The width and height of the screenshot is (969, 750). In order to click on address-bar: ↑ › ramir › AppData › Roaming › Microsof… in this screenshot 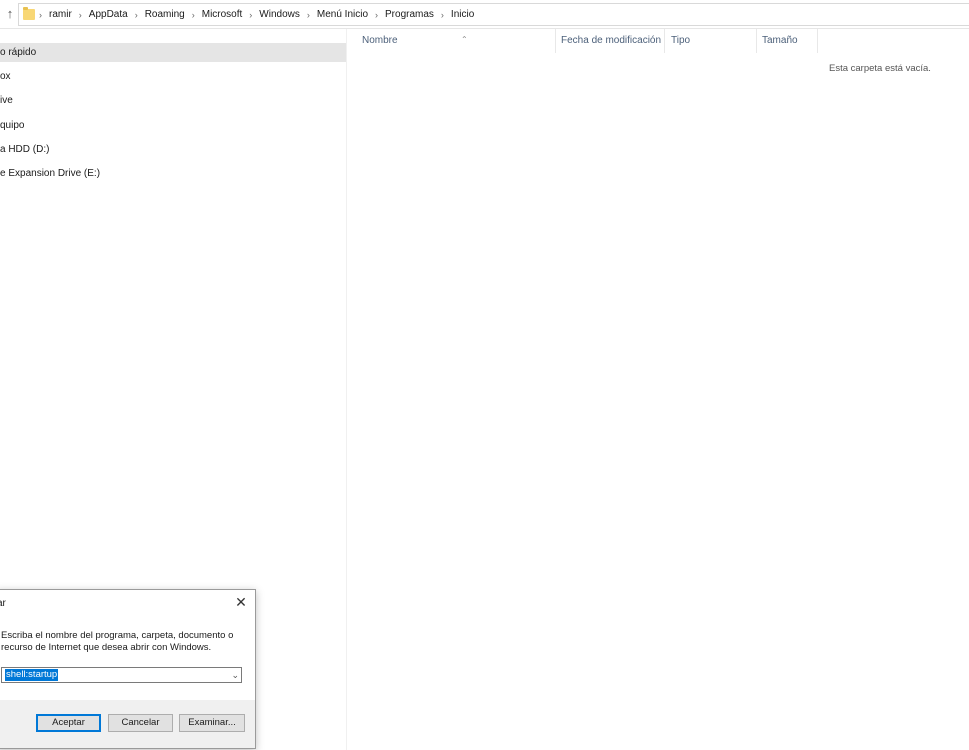, I will do `click(484, 14)`.